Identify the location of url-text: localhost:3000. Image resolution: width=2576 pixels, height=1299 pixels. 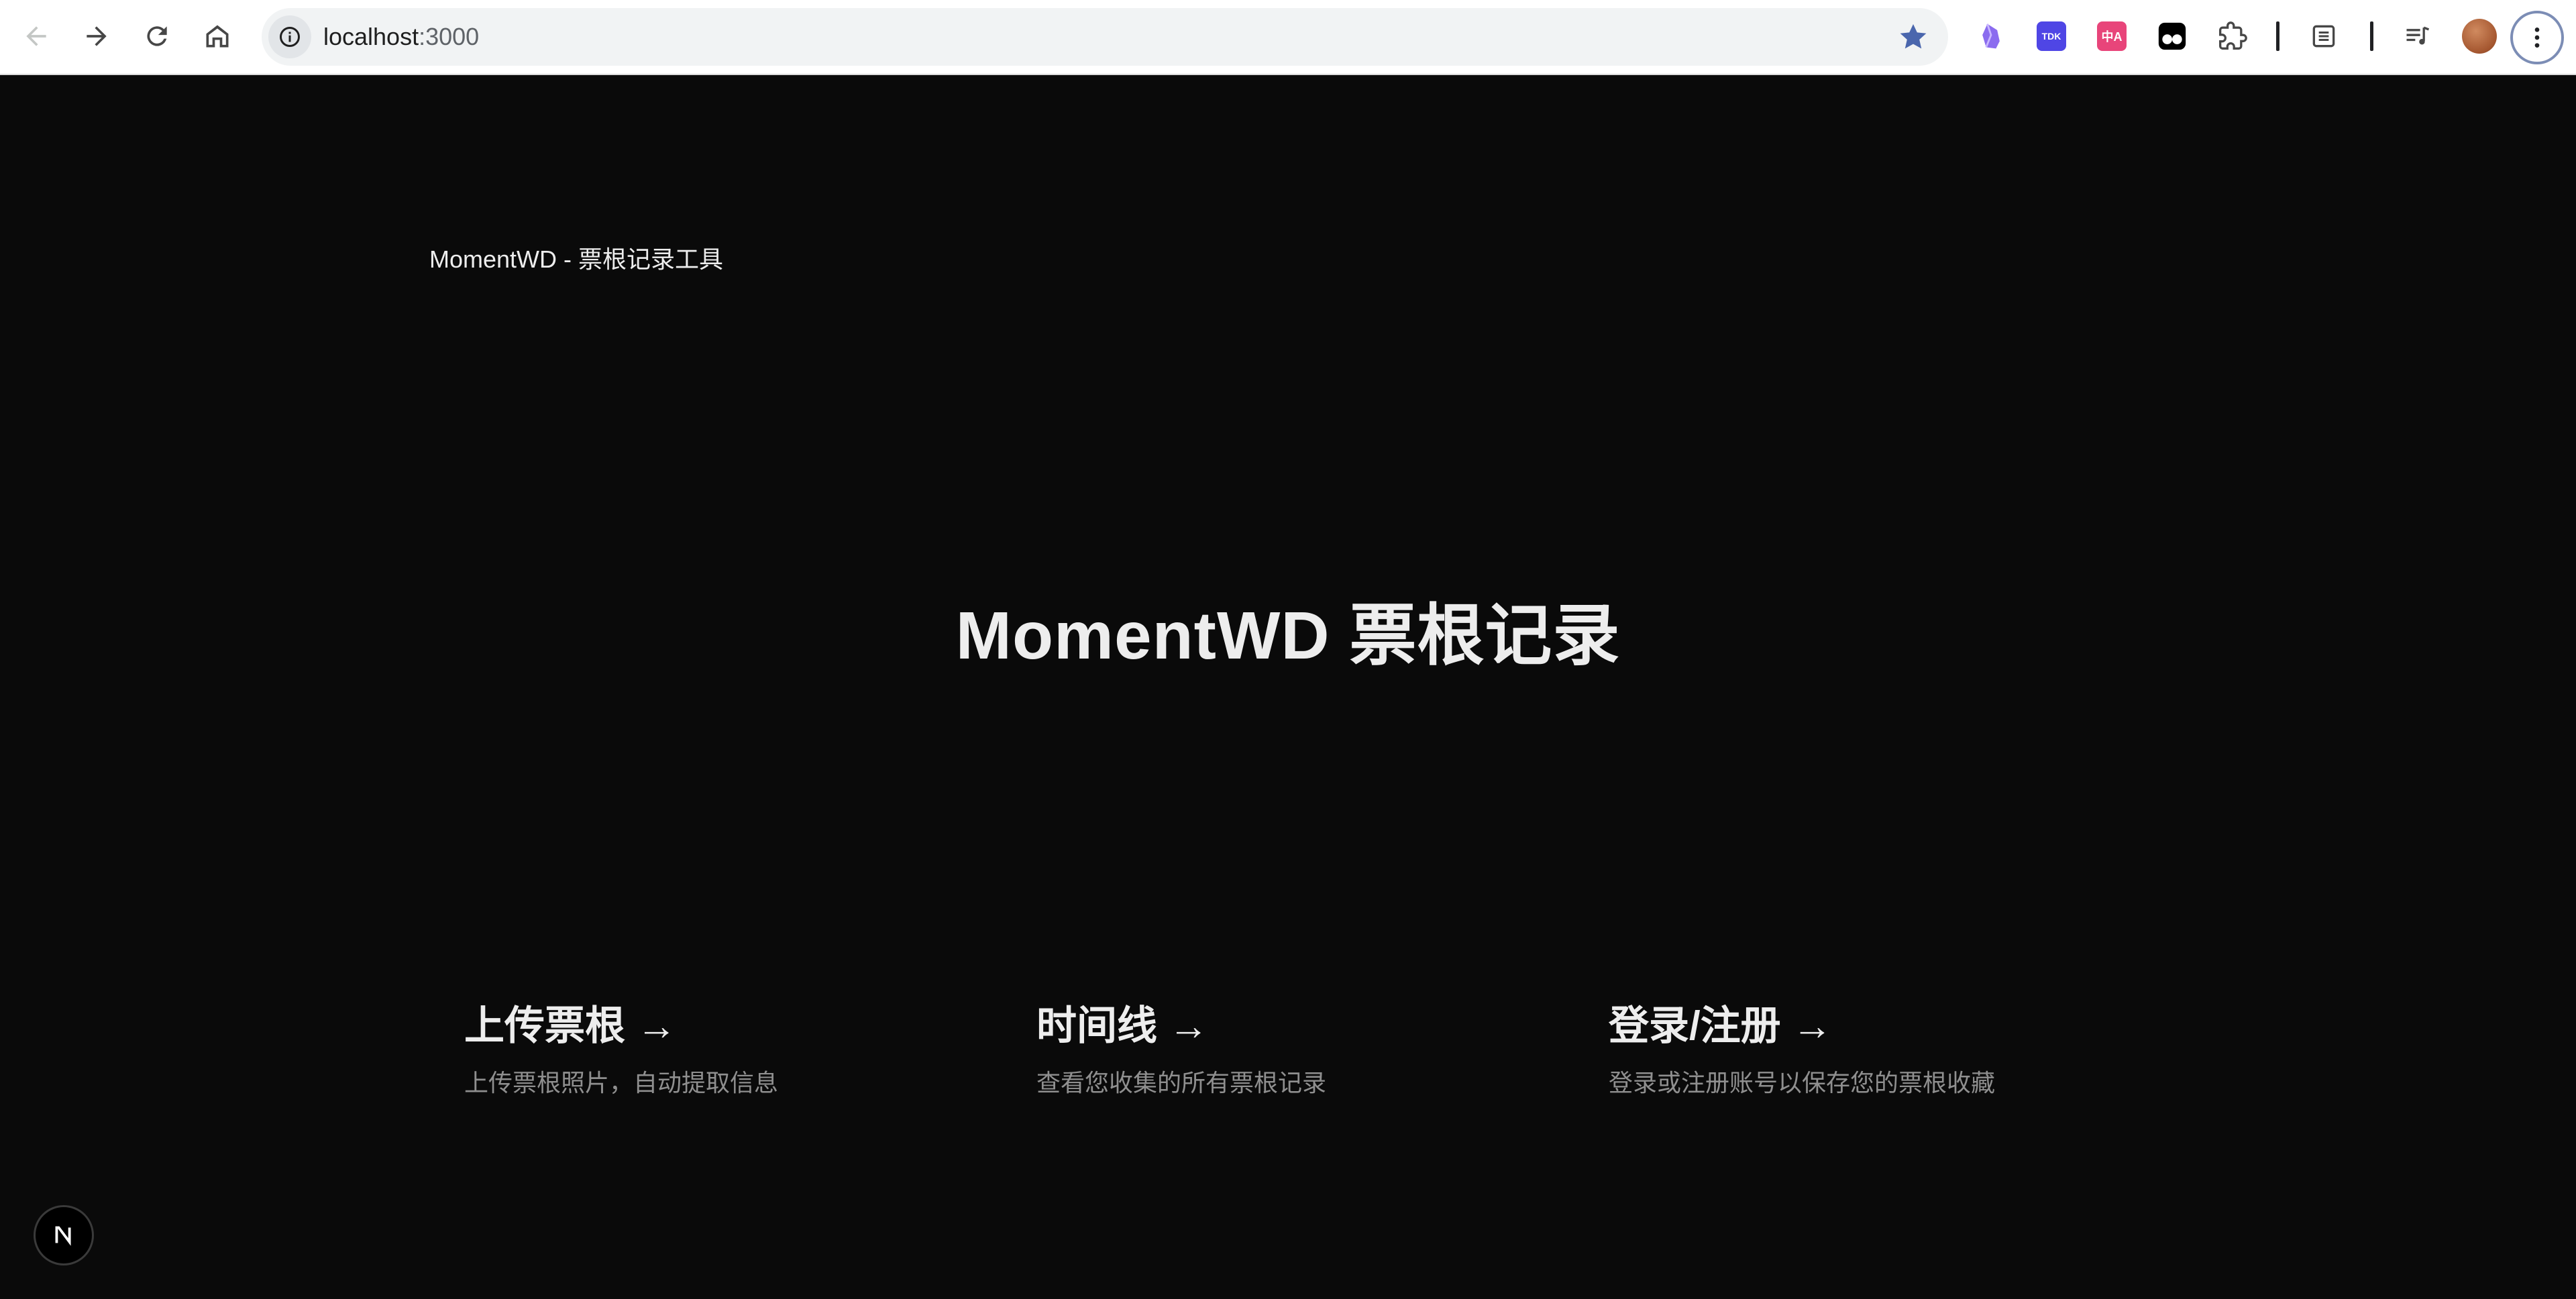
(401, 37).